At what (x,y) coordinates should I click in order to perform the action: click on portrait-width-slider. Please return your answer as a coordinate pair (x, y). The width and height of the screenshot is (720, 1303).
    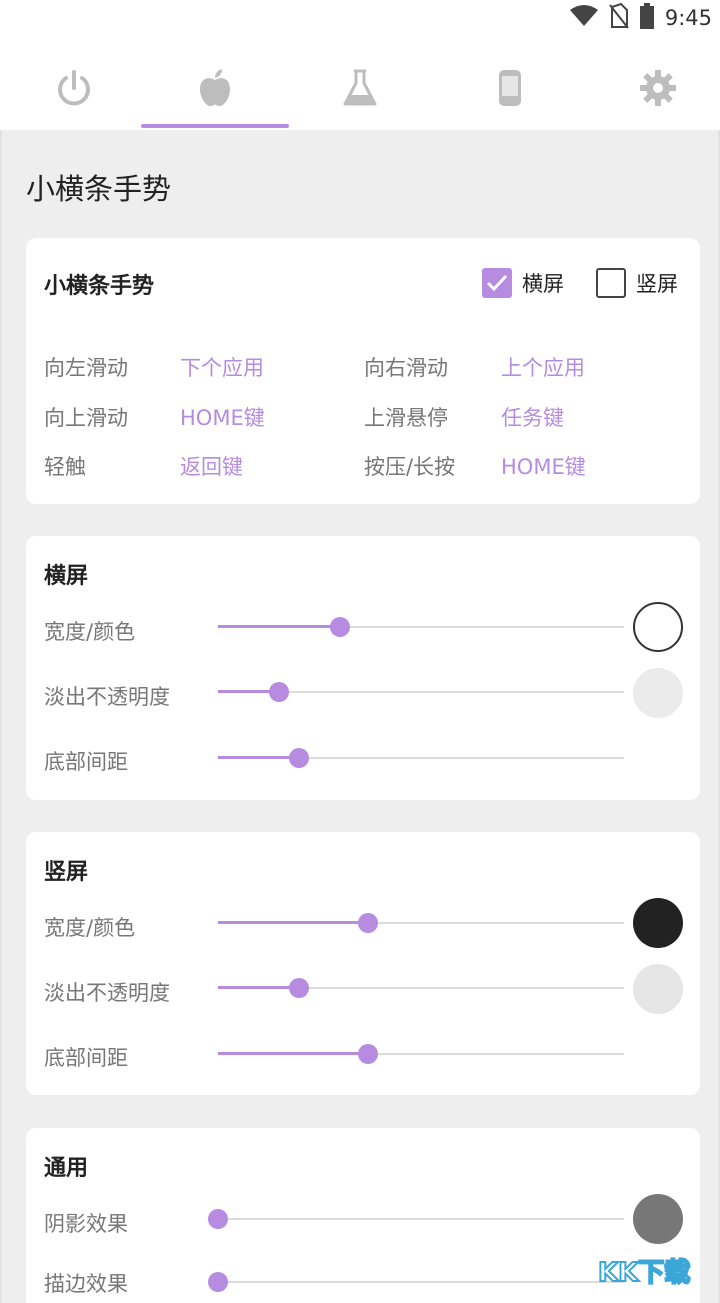
    Looking at the image, I should click on (421, 923).